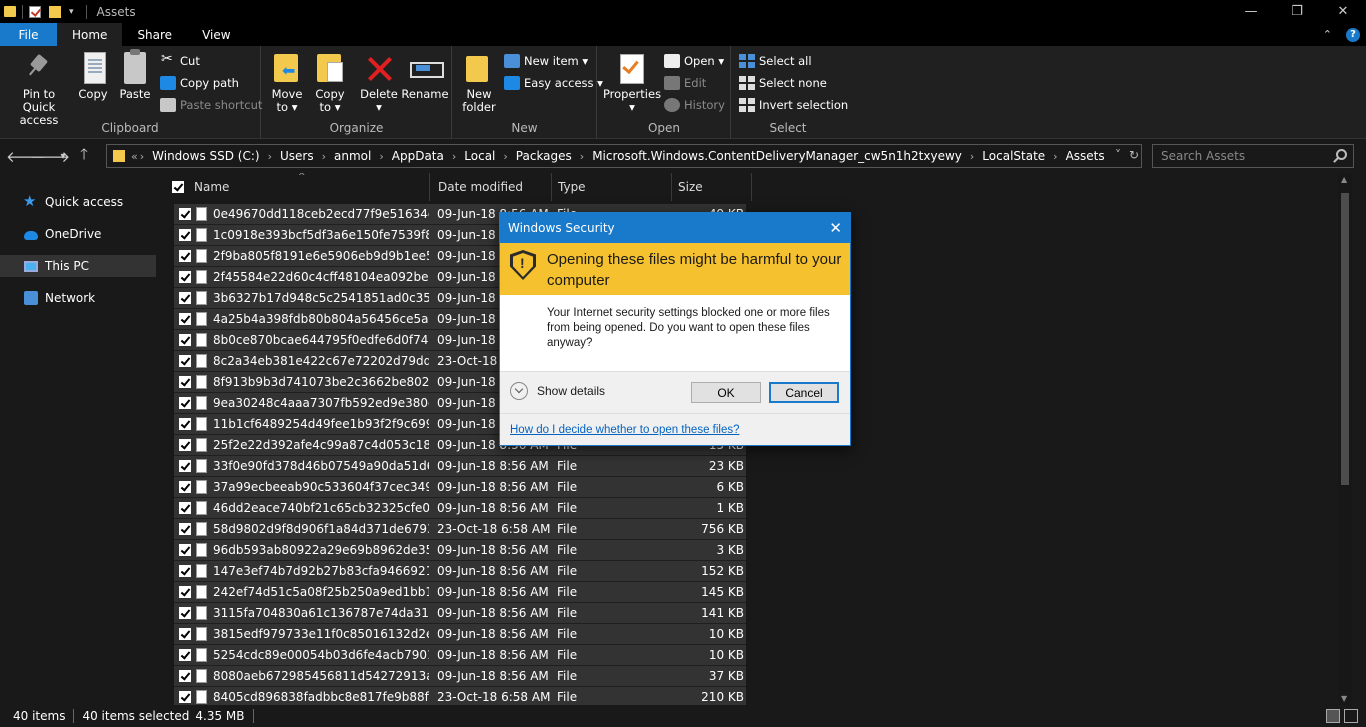 The width and height of the screenshot is (1366, 727). Describe the element at coordinates (804, 392) in the screenshot. I see `cancel-button: Cancel` at that location.